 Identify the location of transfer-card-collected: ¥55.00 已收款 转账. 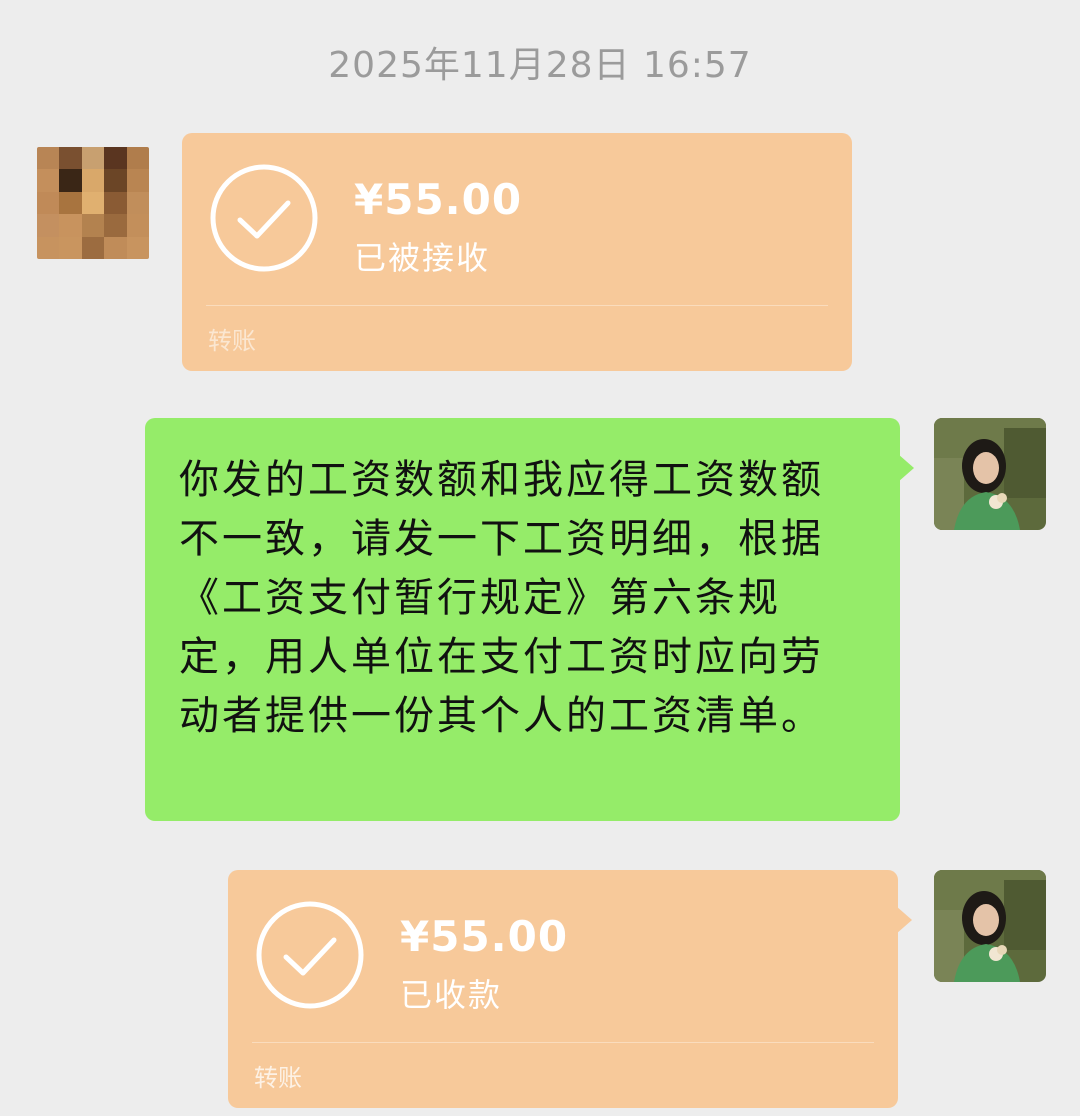
(570, 989).